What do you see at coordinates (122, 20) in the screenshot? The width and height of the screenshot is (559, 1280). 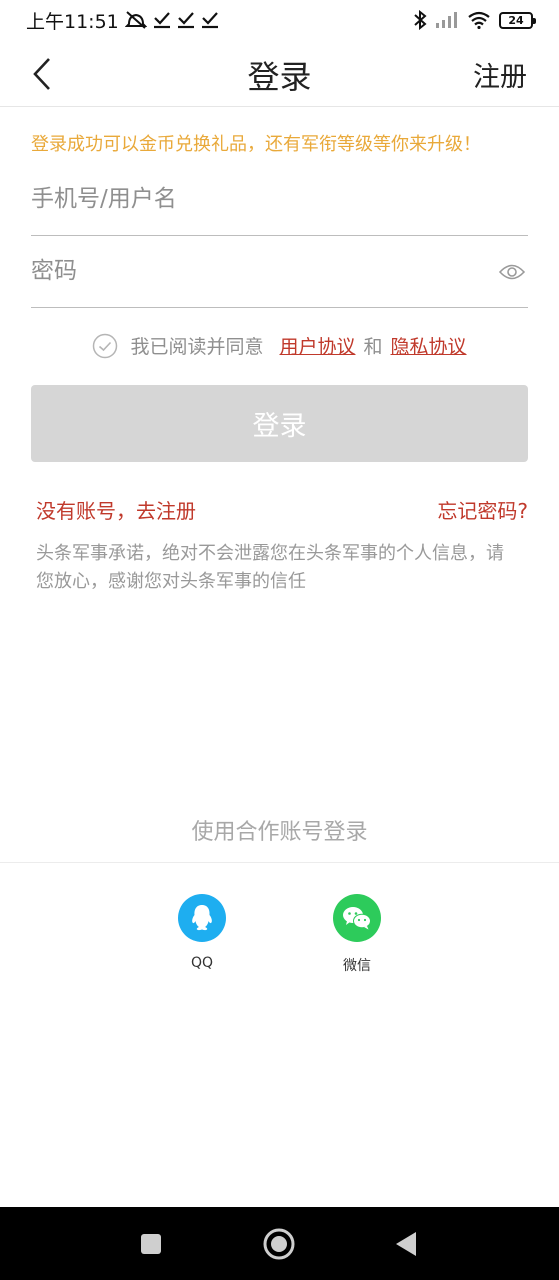 I see `status-left: 上午11:51` at bounding box center [122, 20].